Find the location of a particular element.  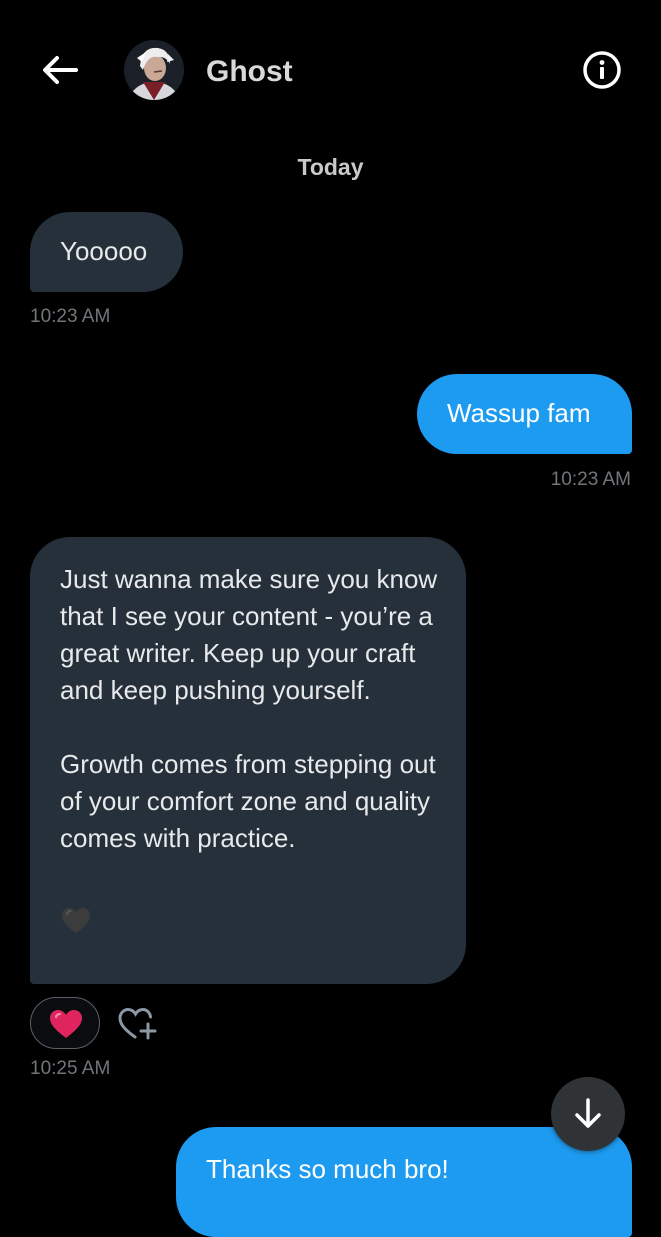

day-separator: Today is located at coordinates (330, 167).